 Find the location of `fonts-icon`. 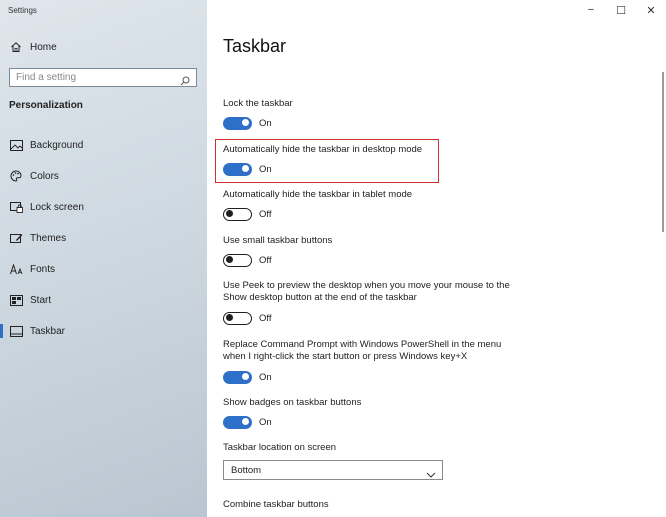

fonts-icon is located at coordinates (16, 269).